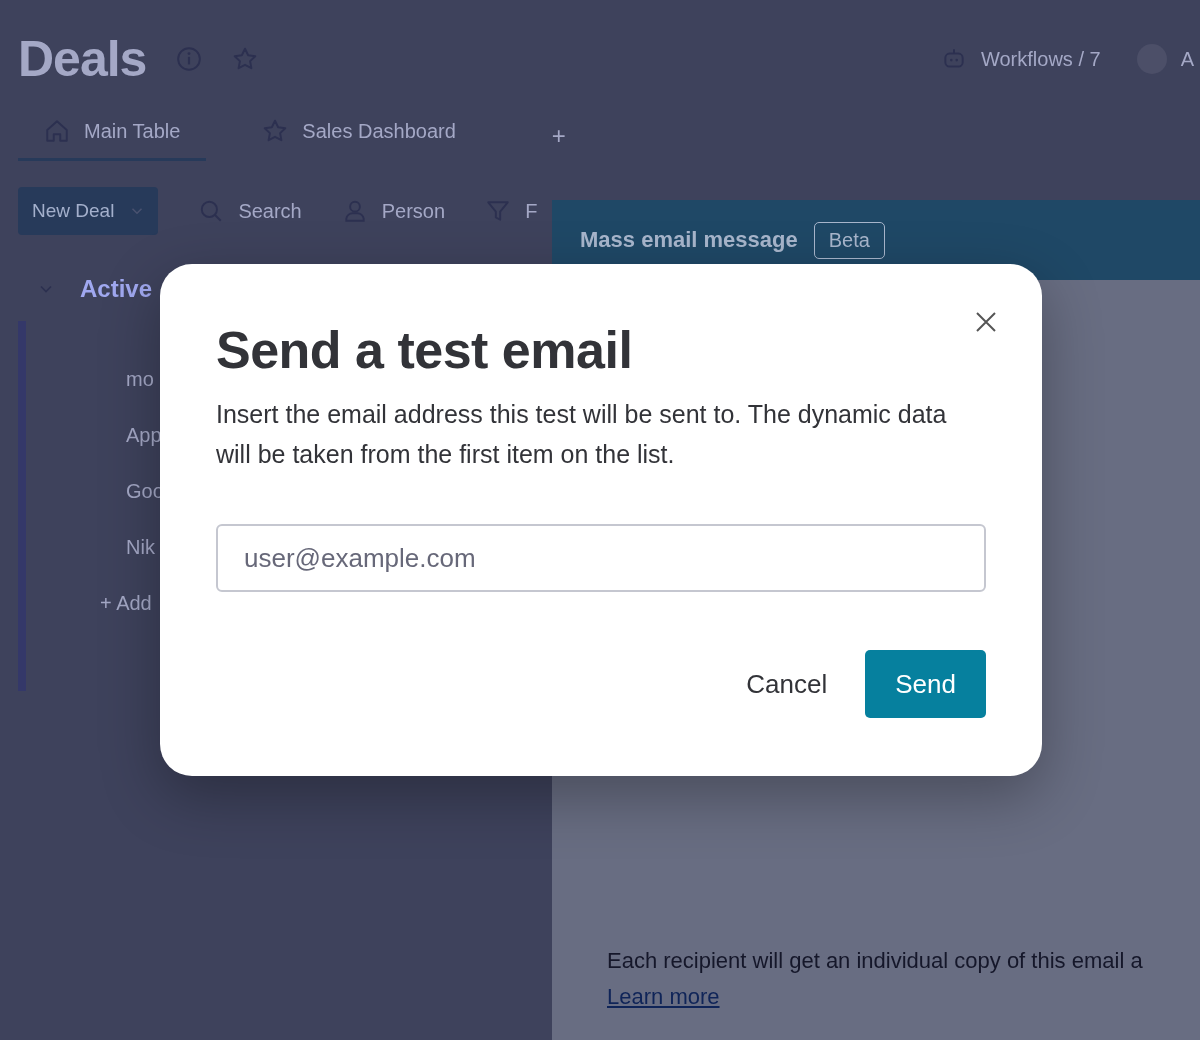 The height and width of the screenshot is (1040, 1200). Describe the element at coordinates (601, 558) in the screenshot. I see `email-input: user@example.com` at that location.